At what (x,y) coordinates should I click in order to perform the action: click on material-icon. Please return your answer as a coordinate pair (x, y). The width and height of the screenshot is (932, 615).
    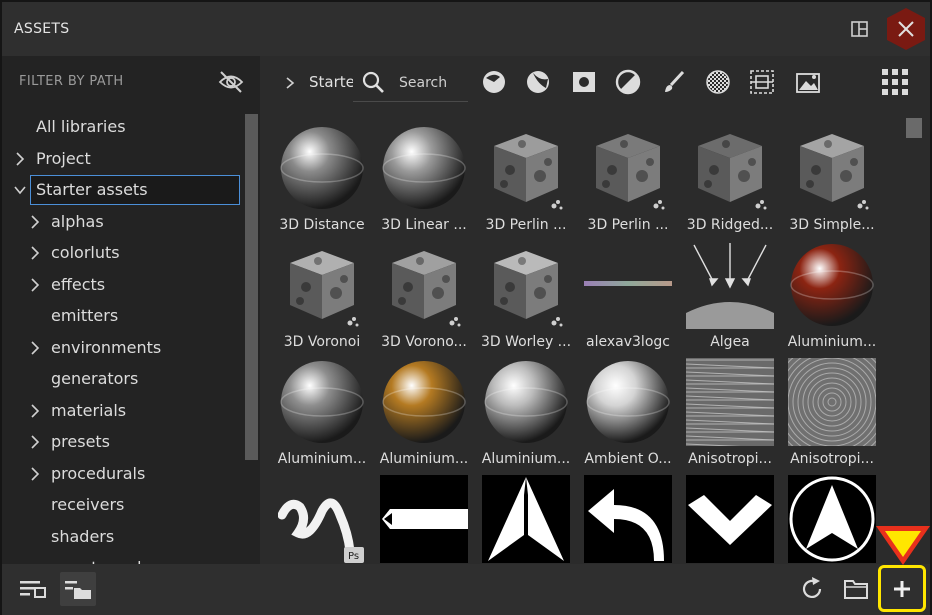
    Looking at the image, I should click on (584, 82).